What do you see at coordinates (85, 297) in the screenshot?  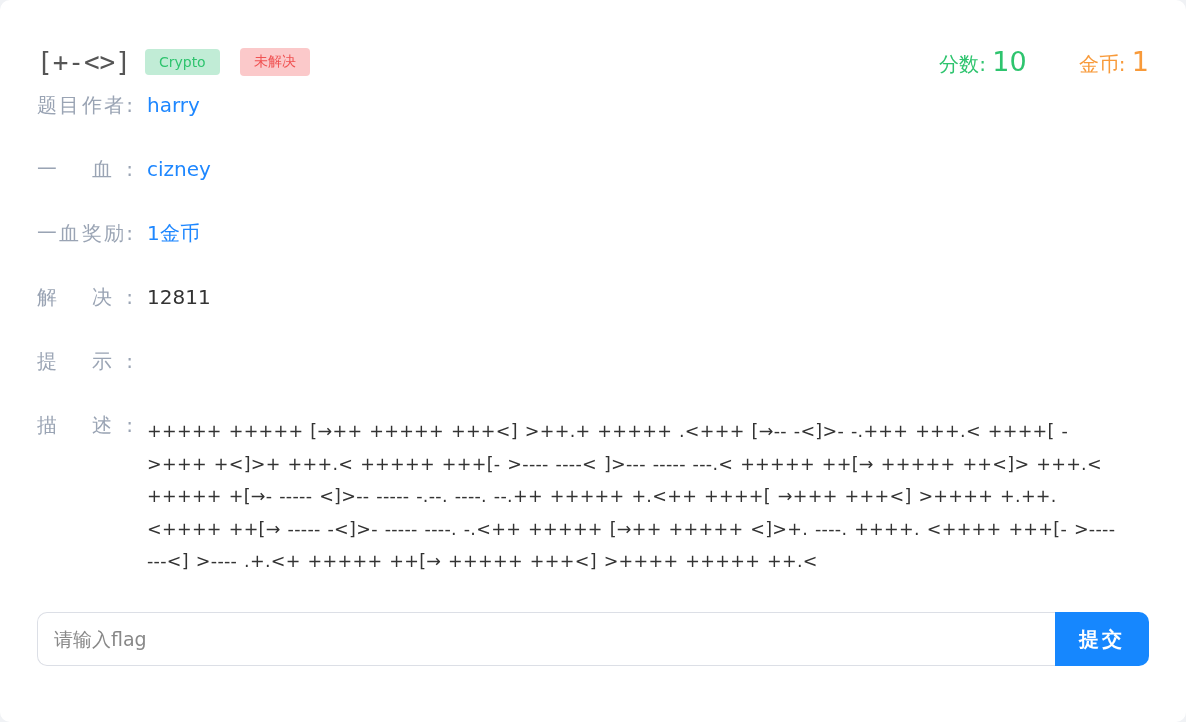 I see `field-label: 解 决:` at bounding box center [85, 297].